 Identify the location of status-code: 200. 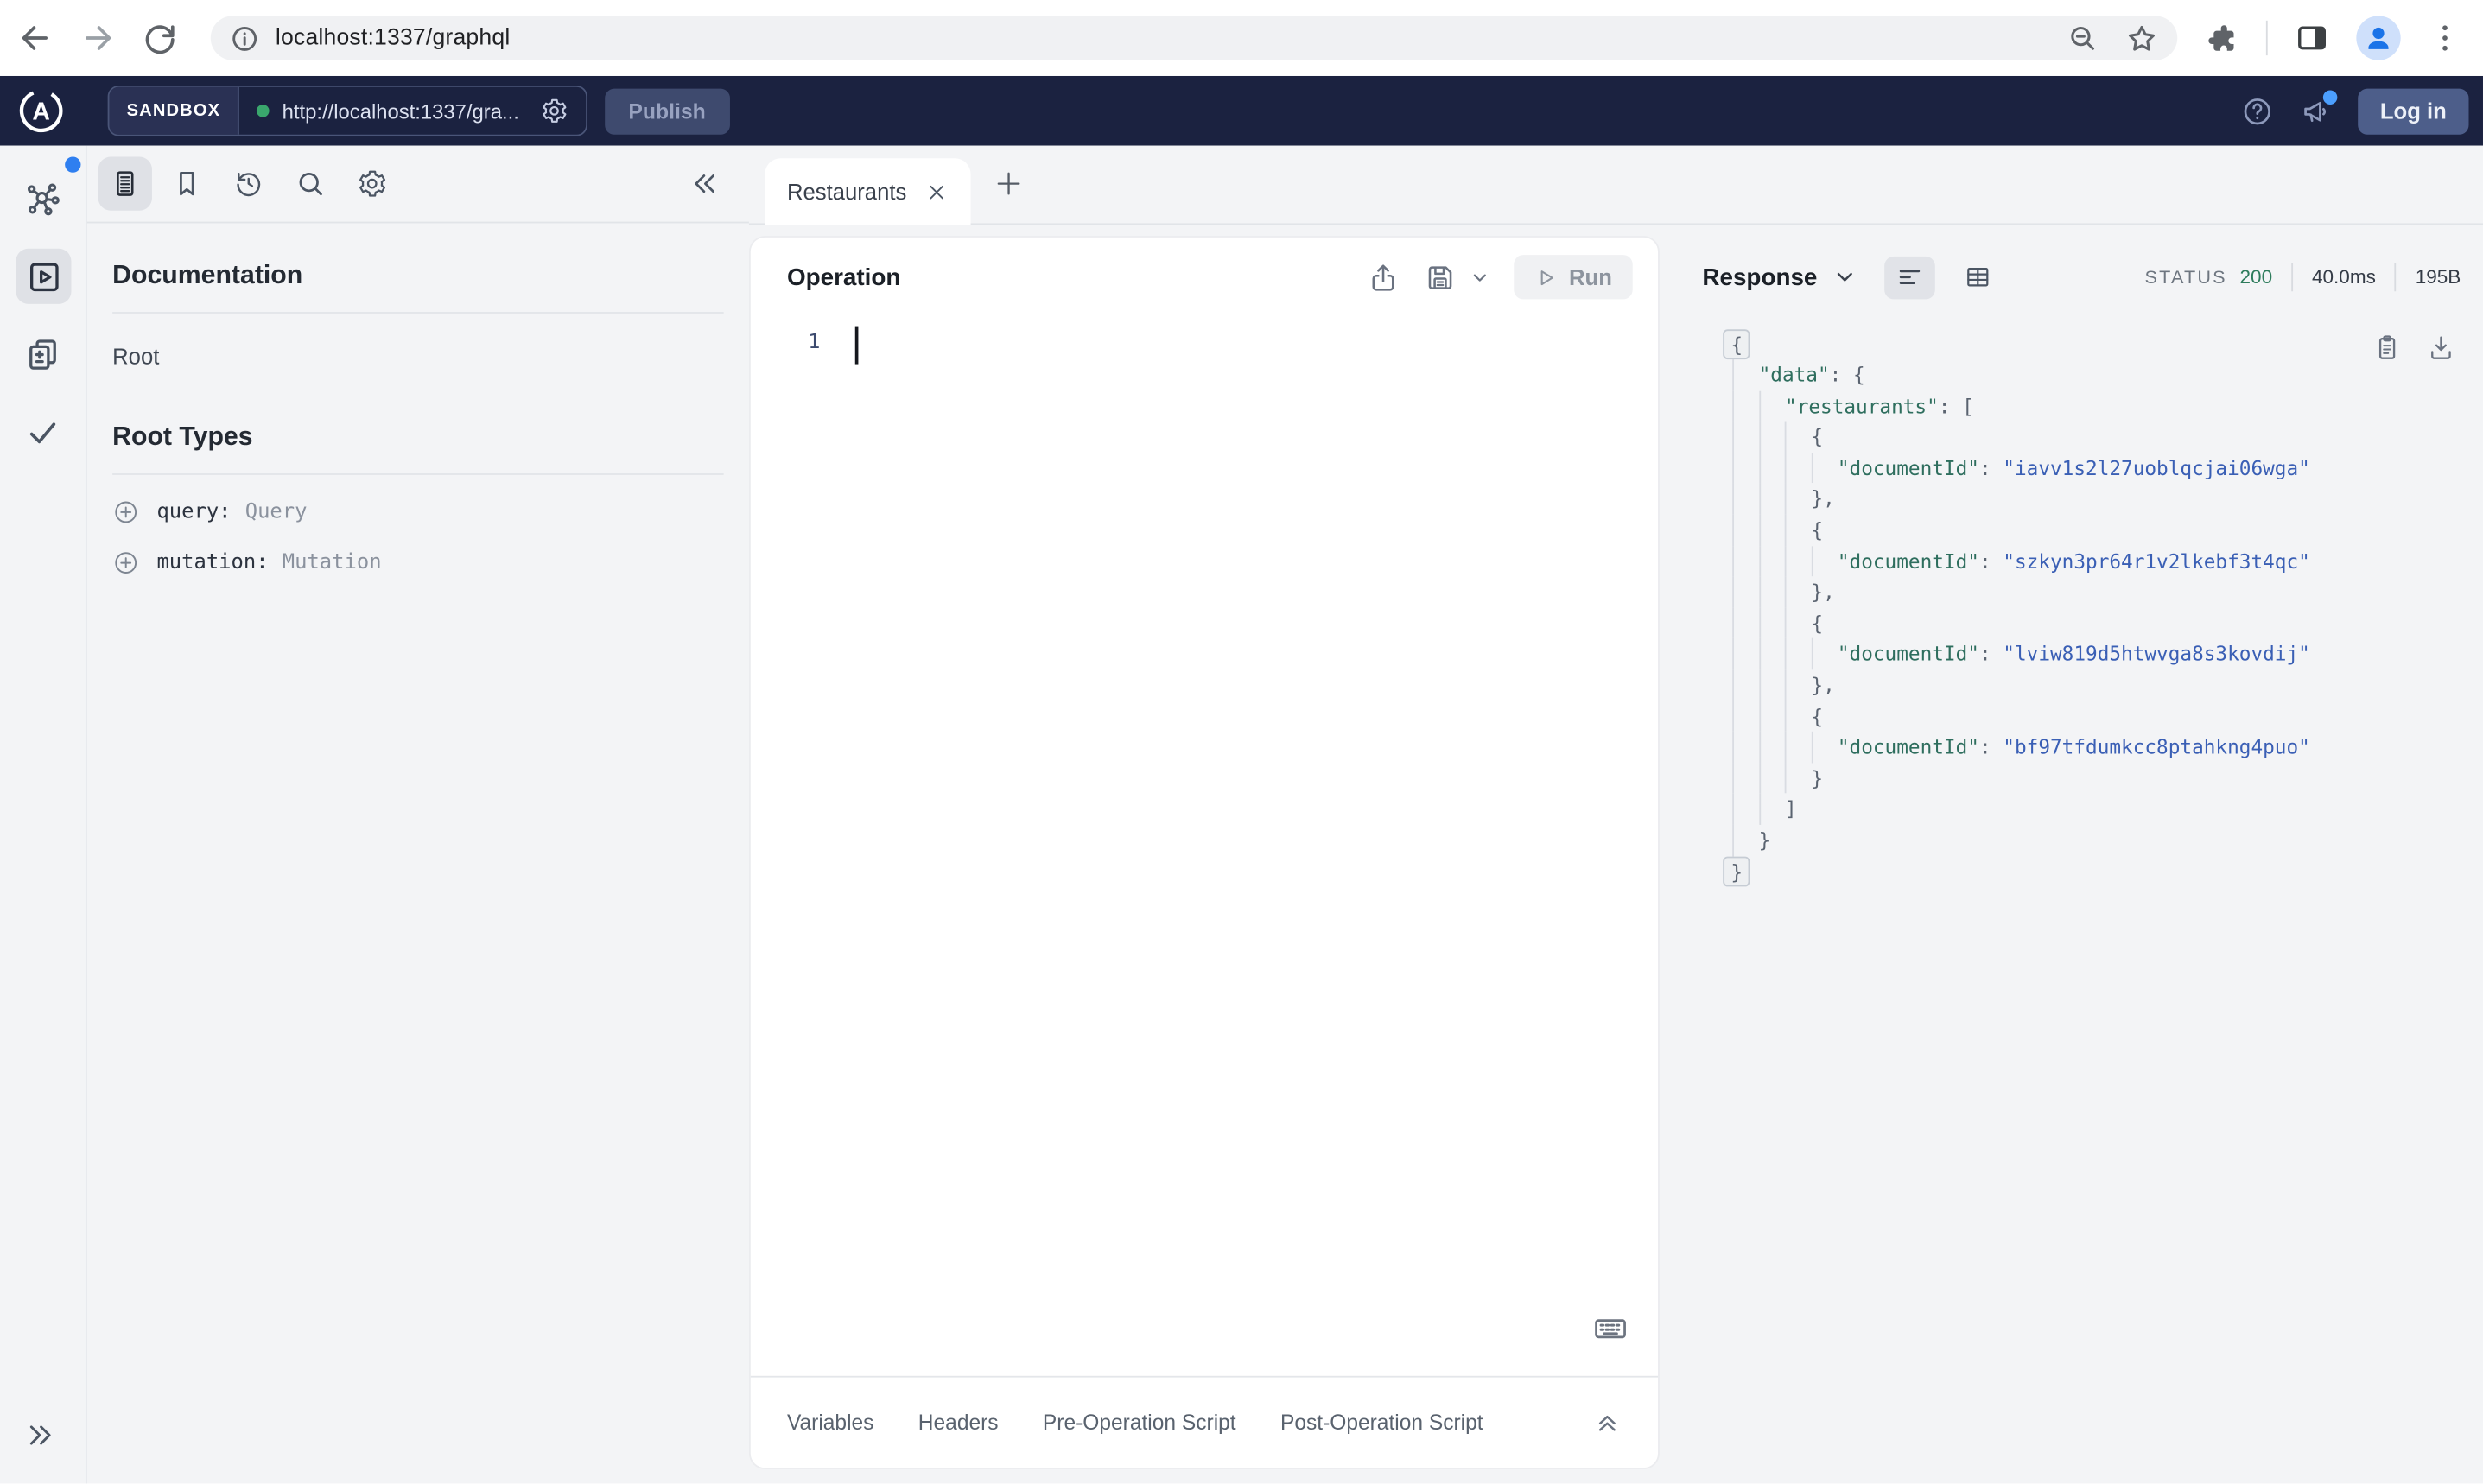
(2256, 277).